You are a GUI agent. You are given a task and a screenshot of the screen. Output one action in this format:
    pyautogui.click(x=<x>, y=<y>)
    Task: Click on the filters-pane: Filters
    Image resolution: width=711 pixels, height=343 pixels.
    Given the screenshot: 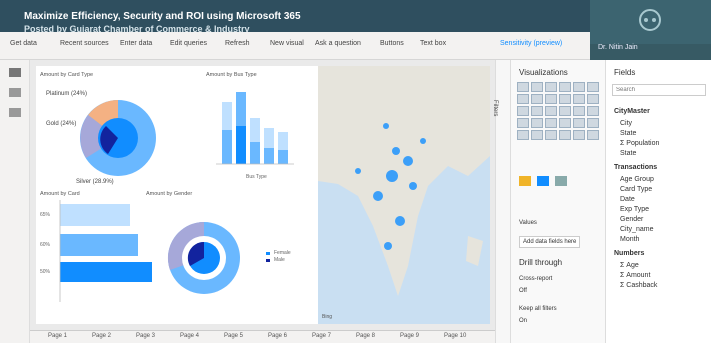 What is the action you would take?
    pyautogui.click(x=501, y=201)
    